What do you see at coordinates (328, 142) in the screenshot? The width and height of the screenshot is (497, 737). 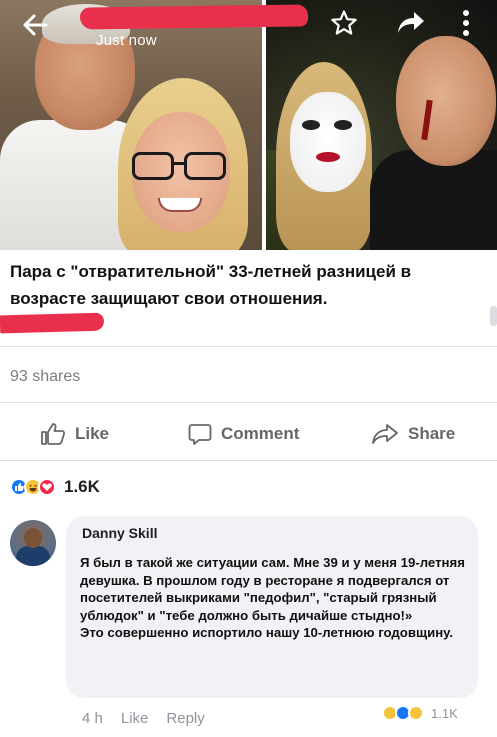 I see `photo-clown-face` at bounding box center [328, 142].